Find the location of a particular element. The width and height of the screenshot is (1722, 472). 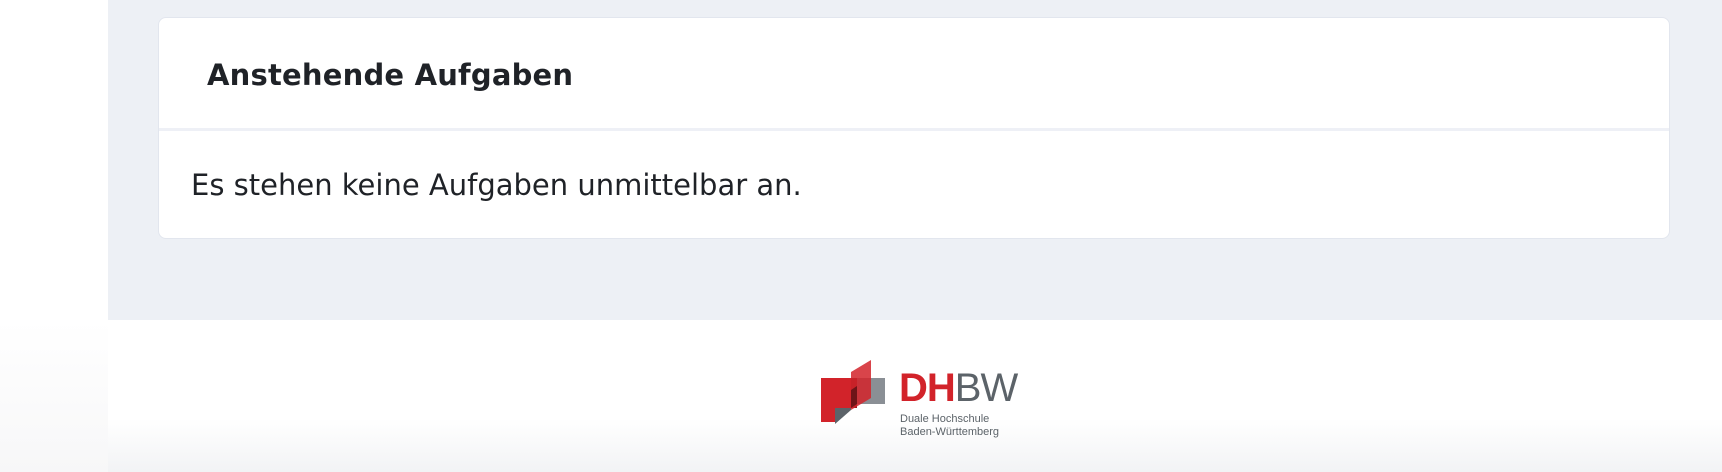

dhbw-logo-mark-icon is located at coordinates (853, 392).